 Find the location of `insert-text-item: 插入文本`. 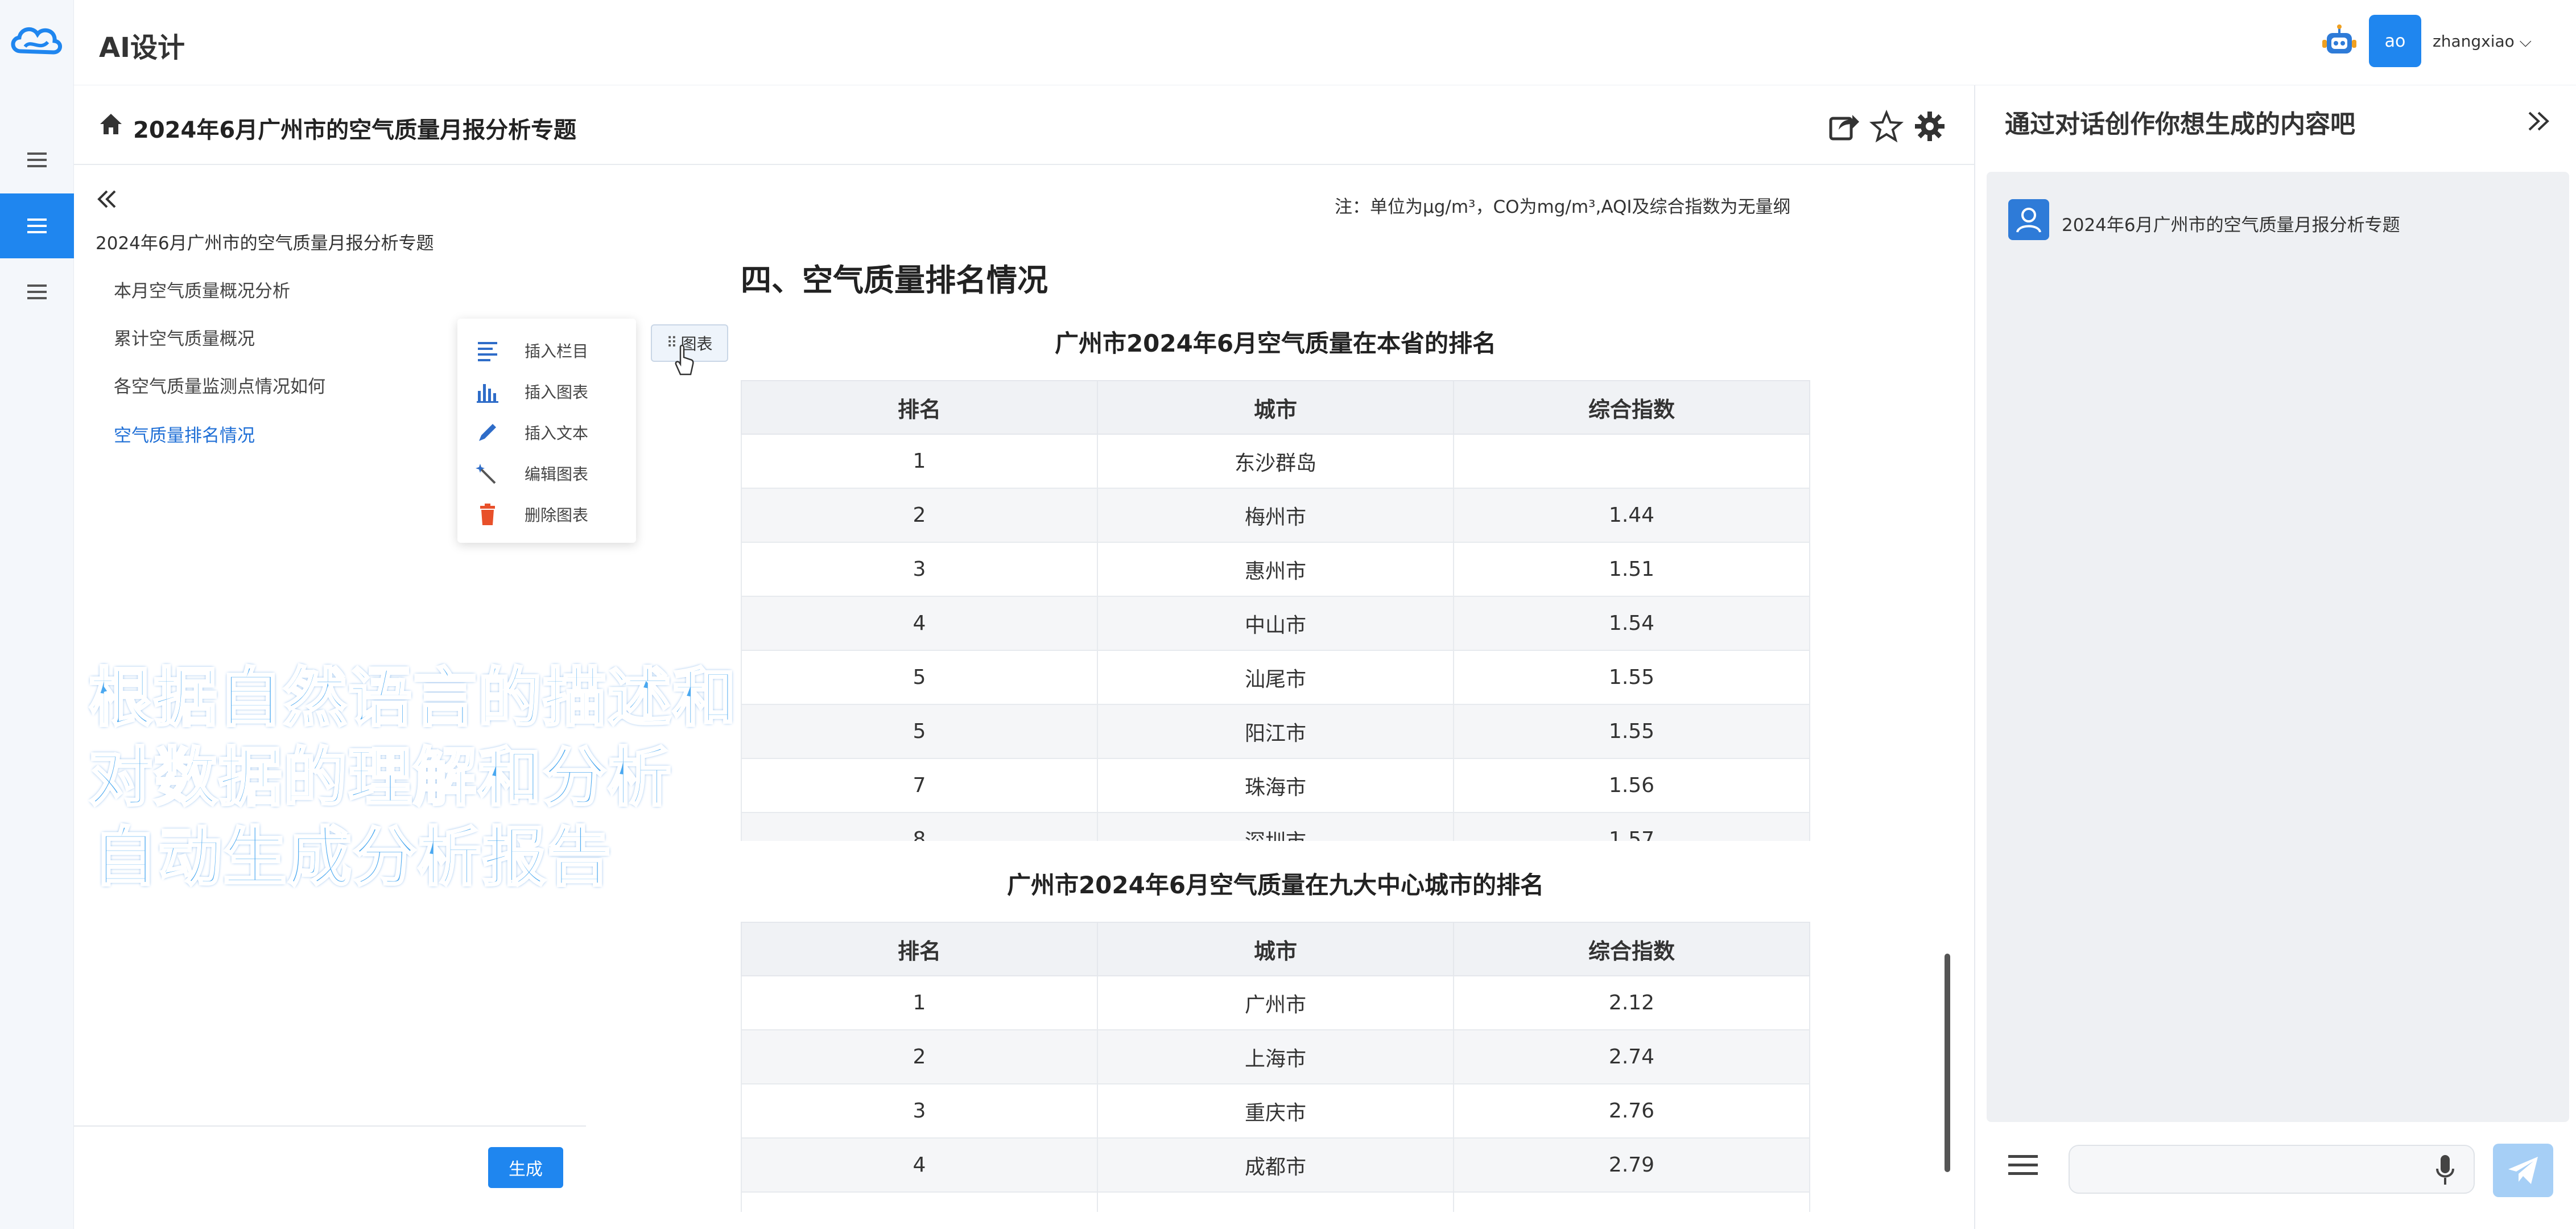

insert-text-item: 插入文本 is located at coordinates (553, 432).